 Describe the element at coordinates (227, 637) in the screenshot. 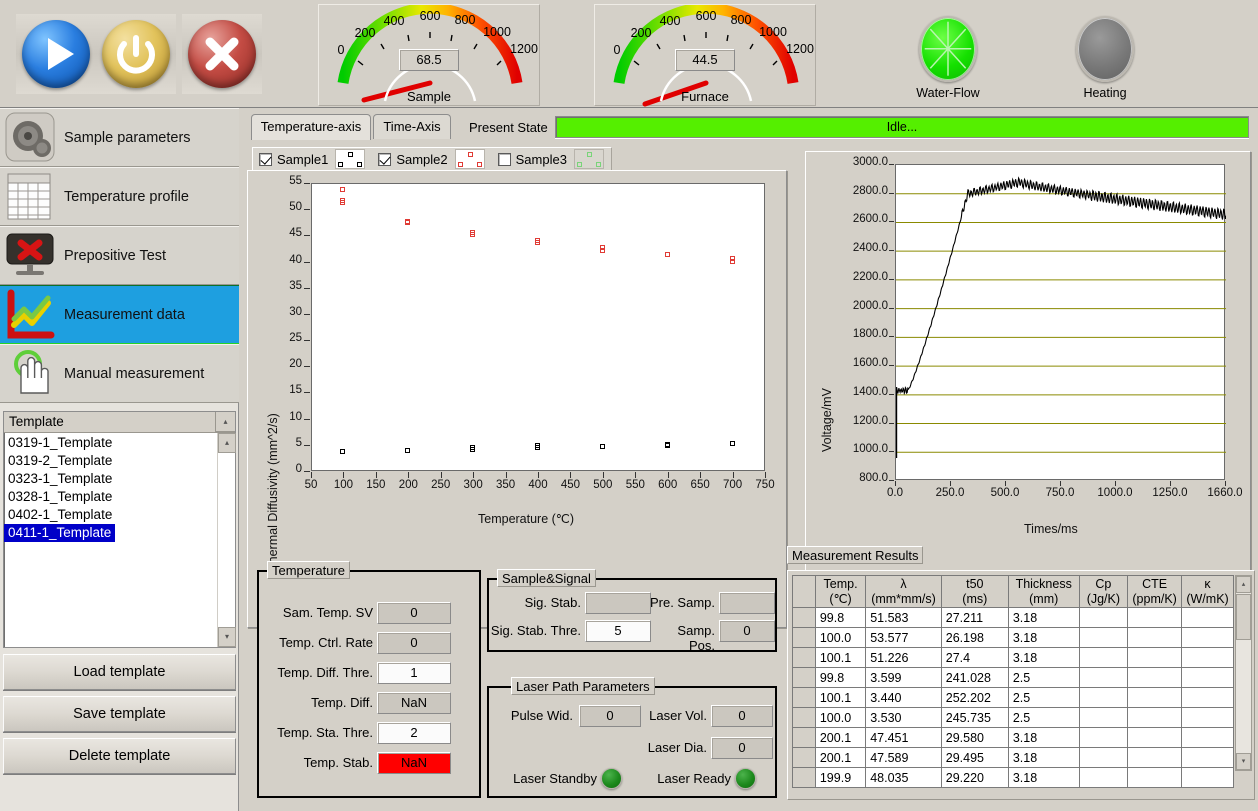

I see `scroll-down-button: ▾` at that location.